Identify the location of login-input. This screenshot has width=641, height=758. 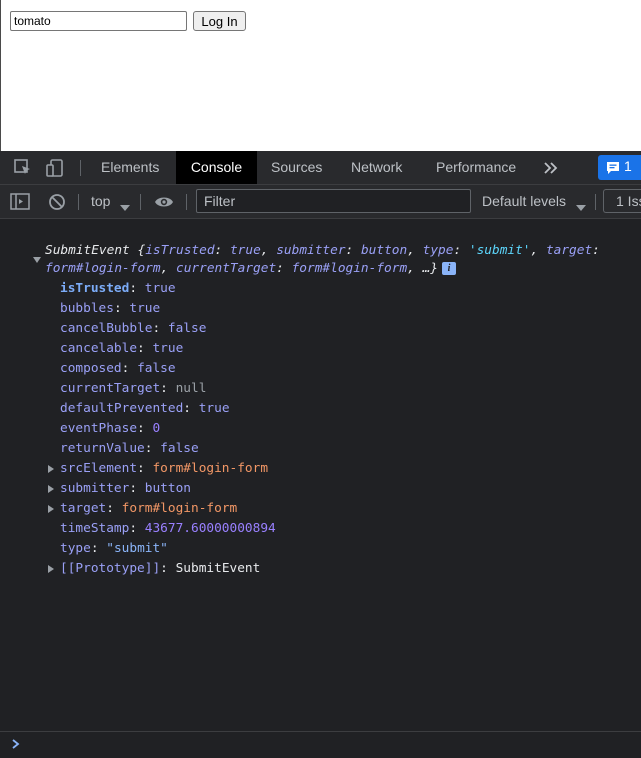
(98, 21).